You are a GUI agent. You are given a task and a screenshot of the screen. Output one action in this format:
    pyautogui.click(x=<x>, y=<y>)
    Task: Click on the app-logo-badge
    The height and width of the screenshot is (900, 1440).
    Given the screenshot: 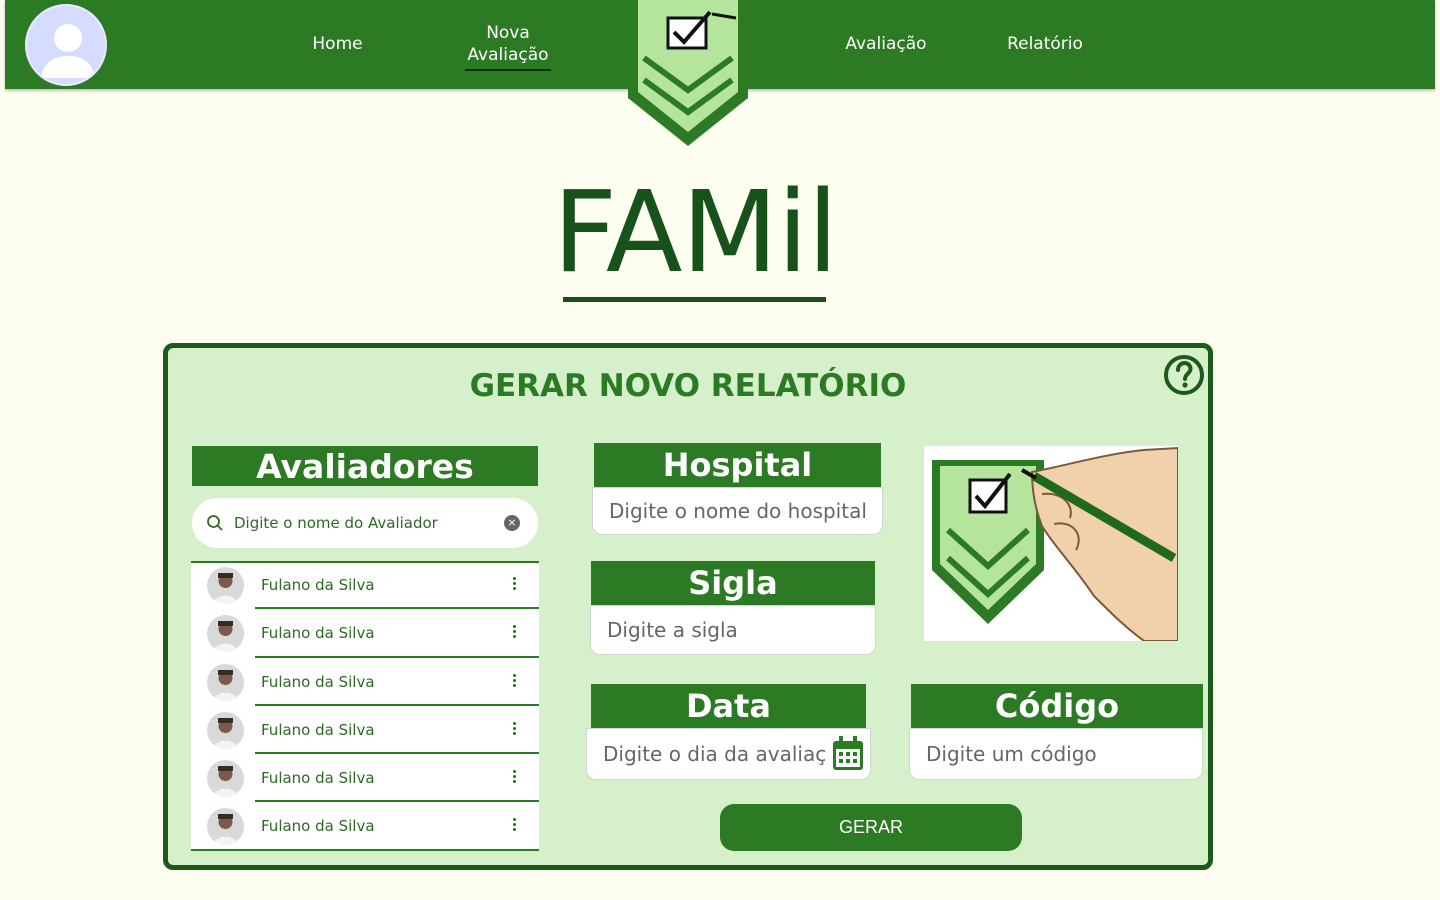 What is the action you would take?
    pyautogui.click(x=688, y=75)
    